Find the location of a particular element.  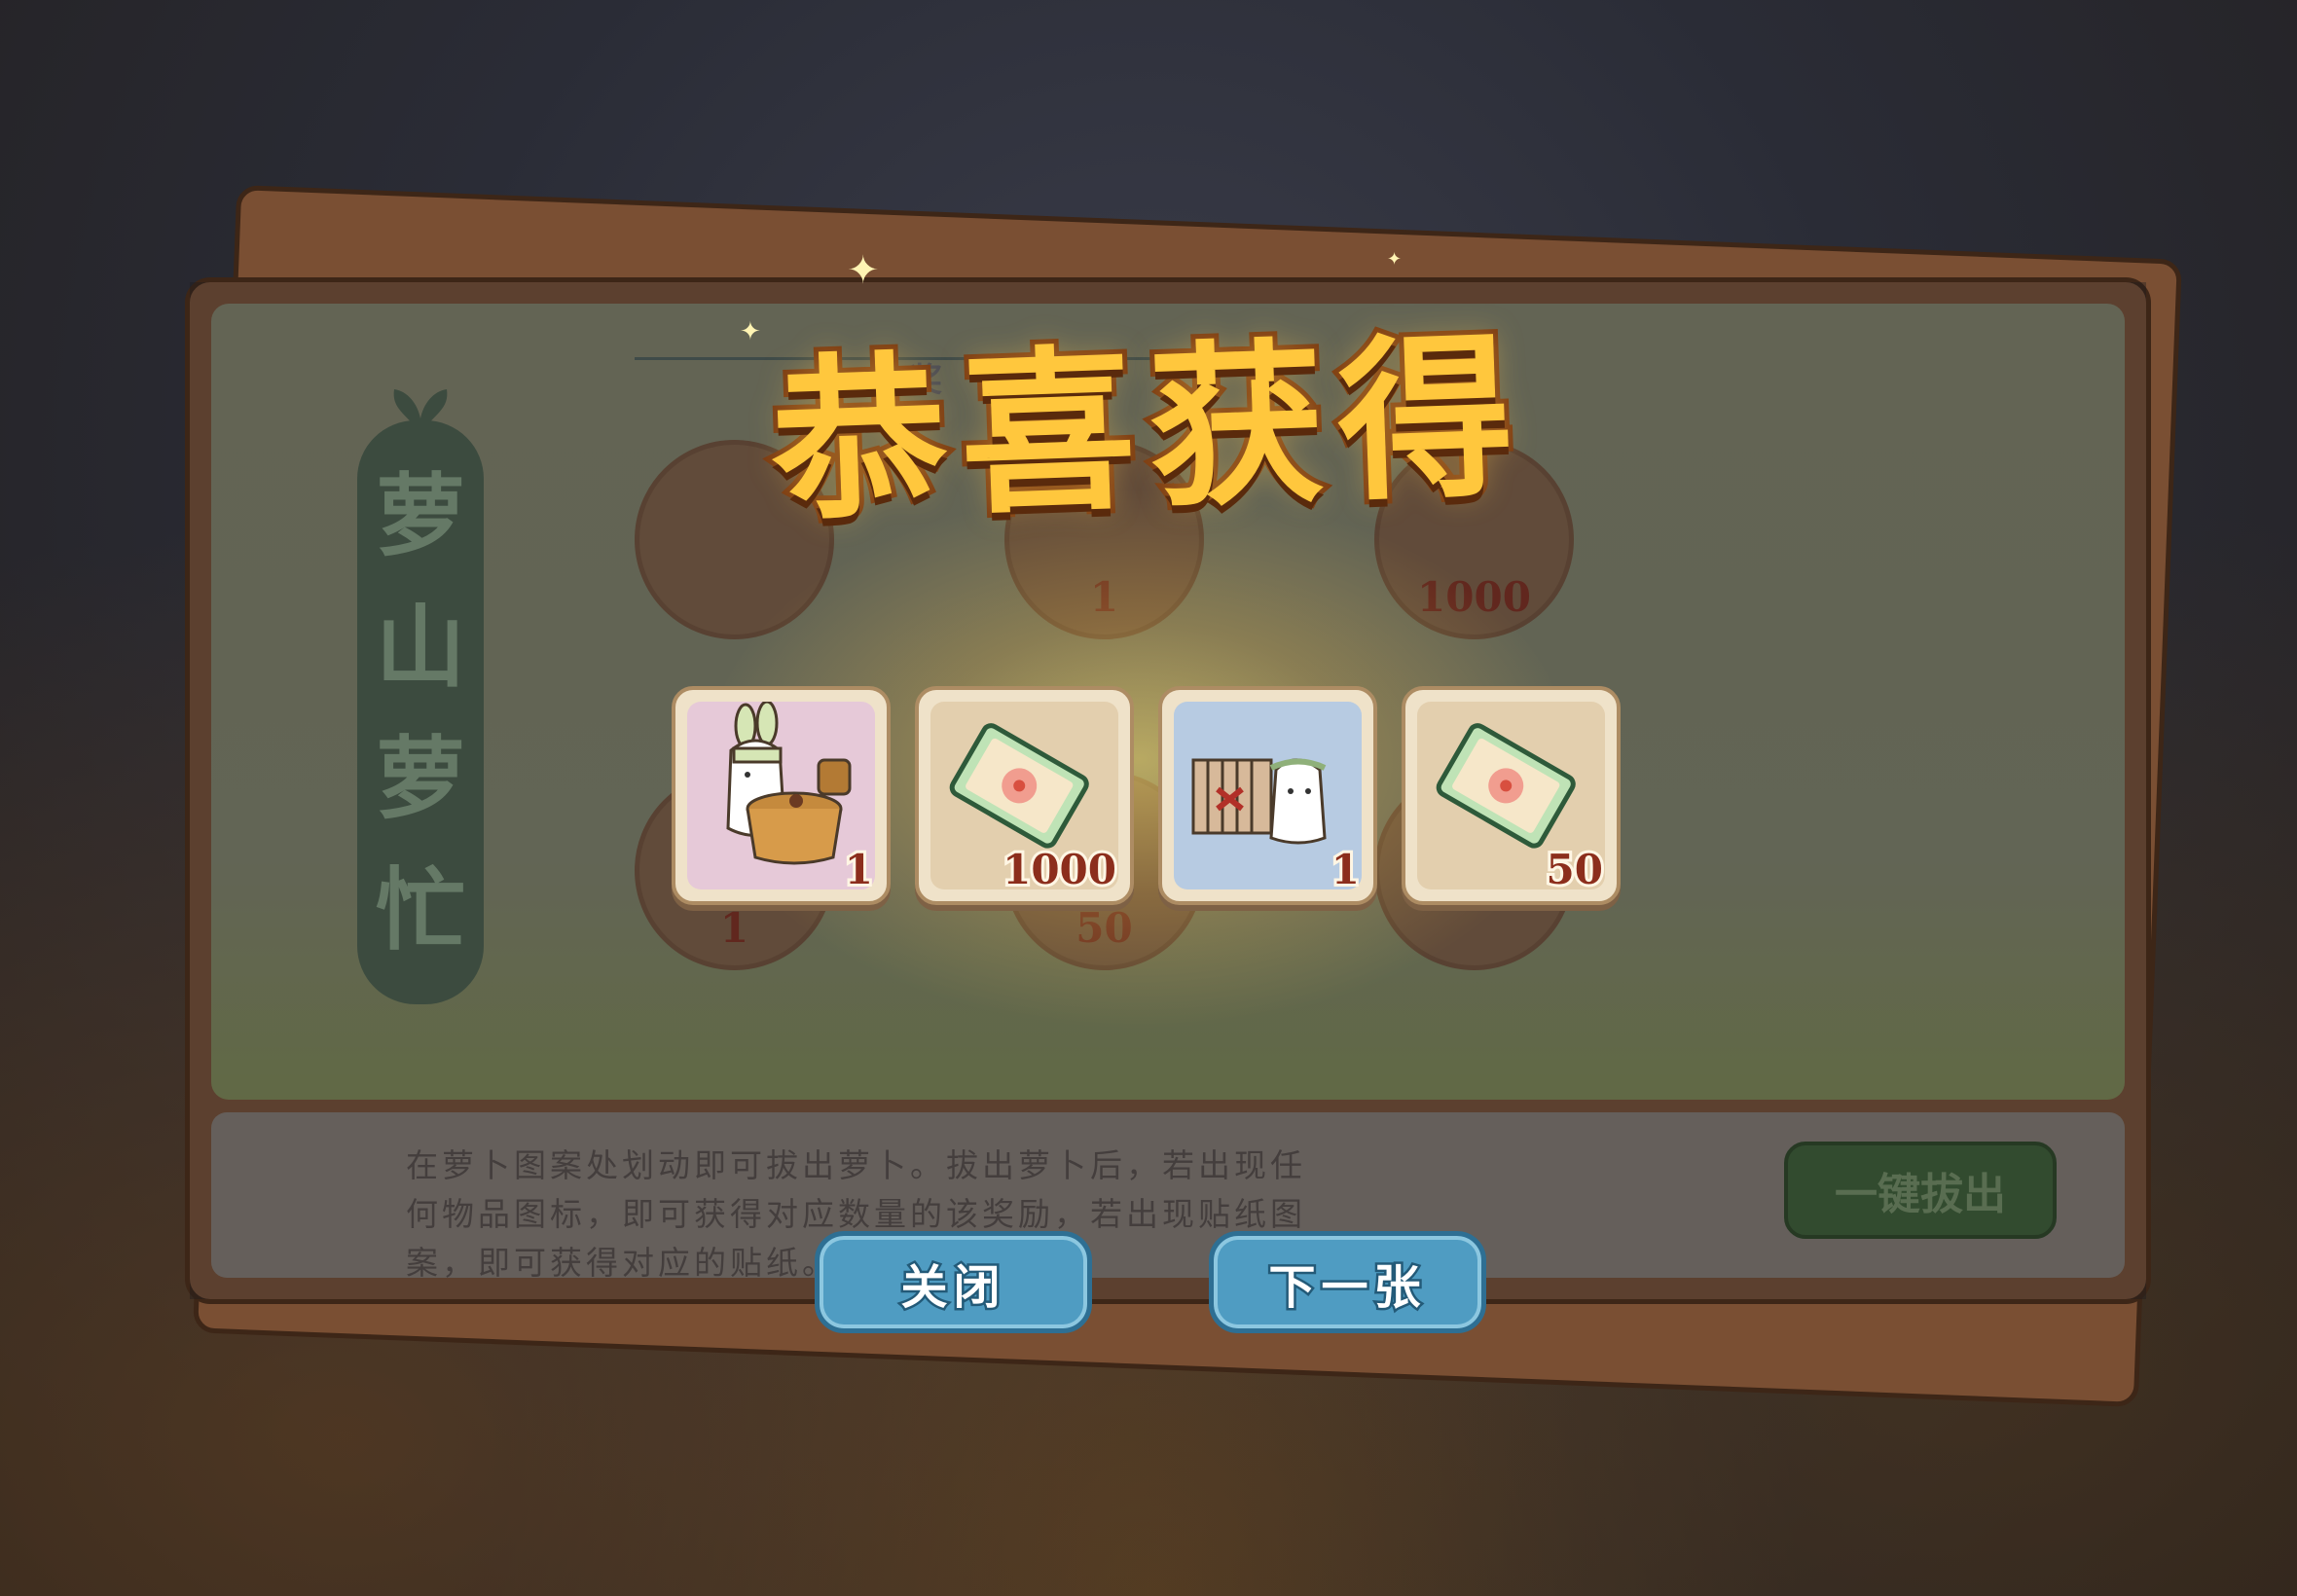

rabbit-fence-scene-icon is located at coordinates (1259, 801).